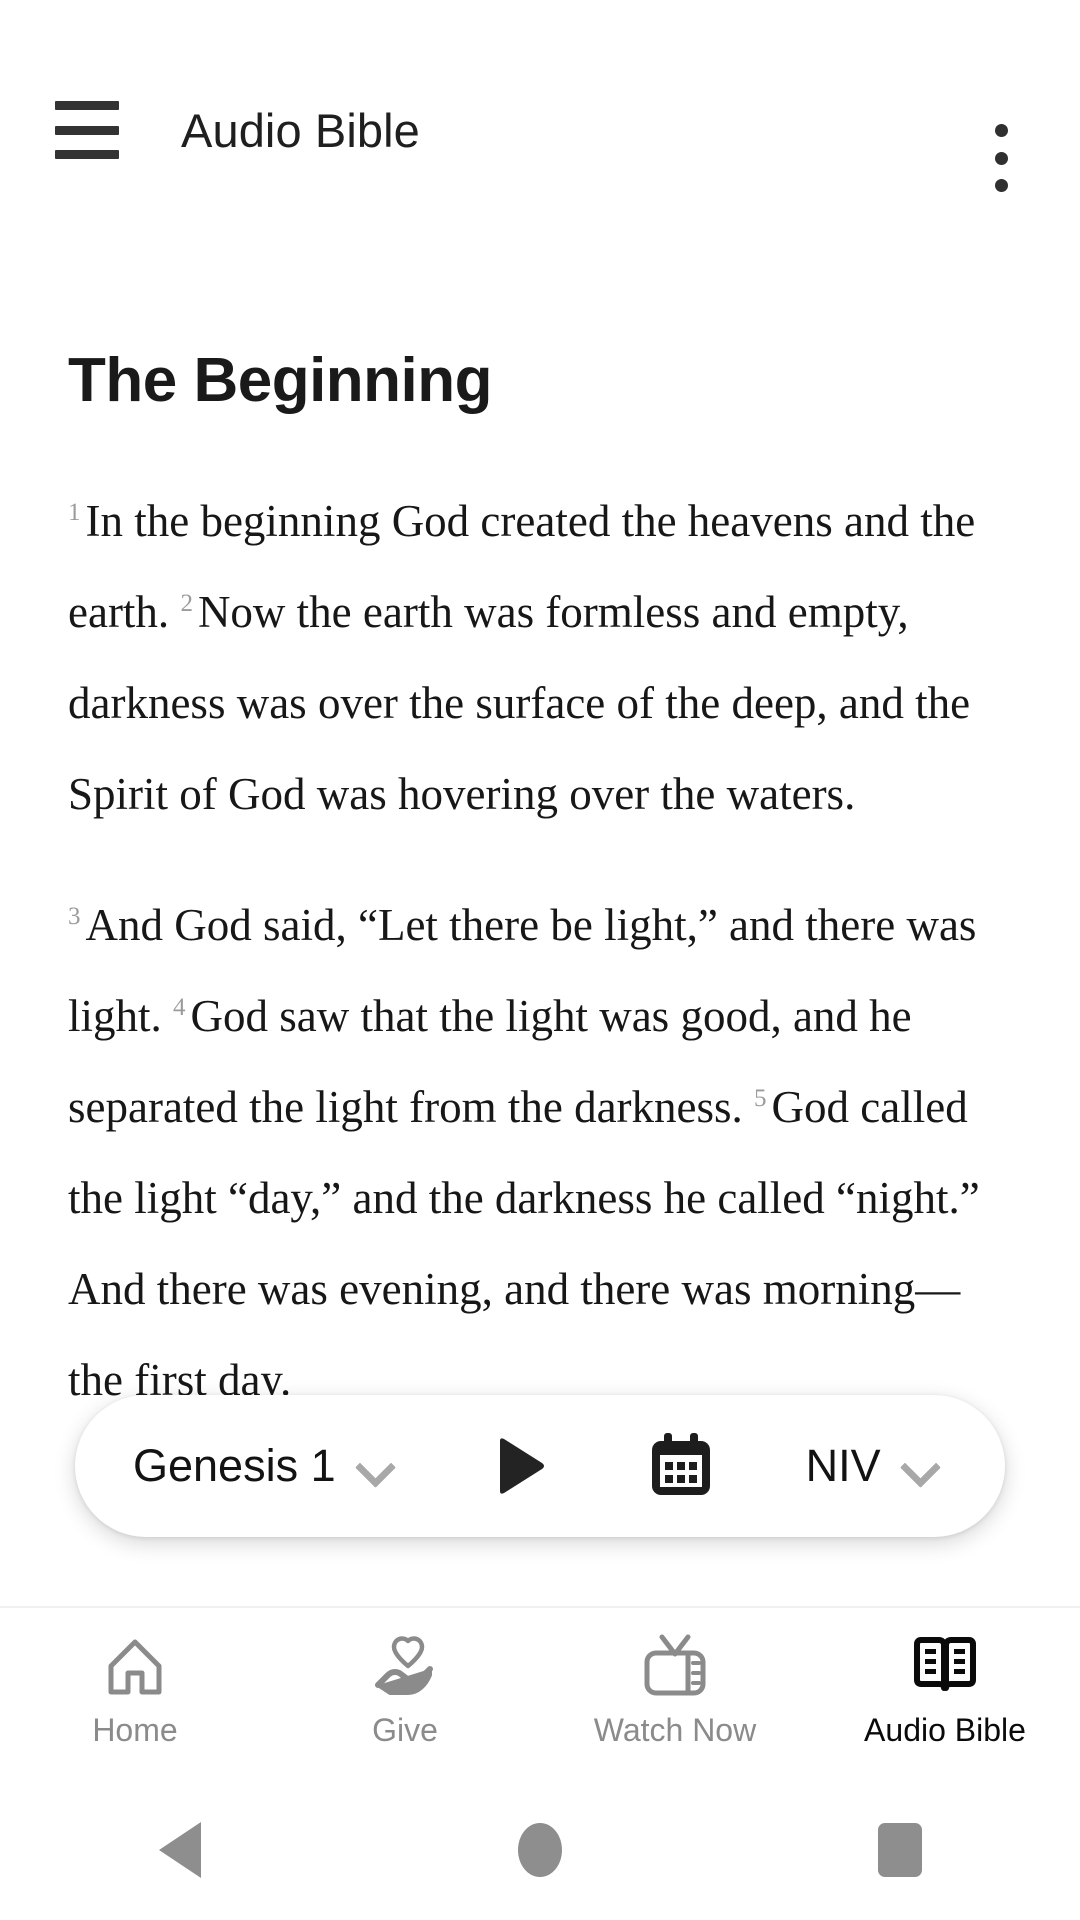  I want to click on tab-home: Home, so click(135, 1678).